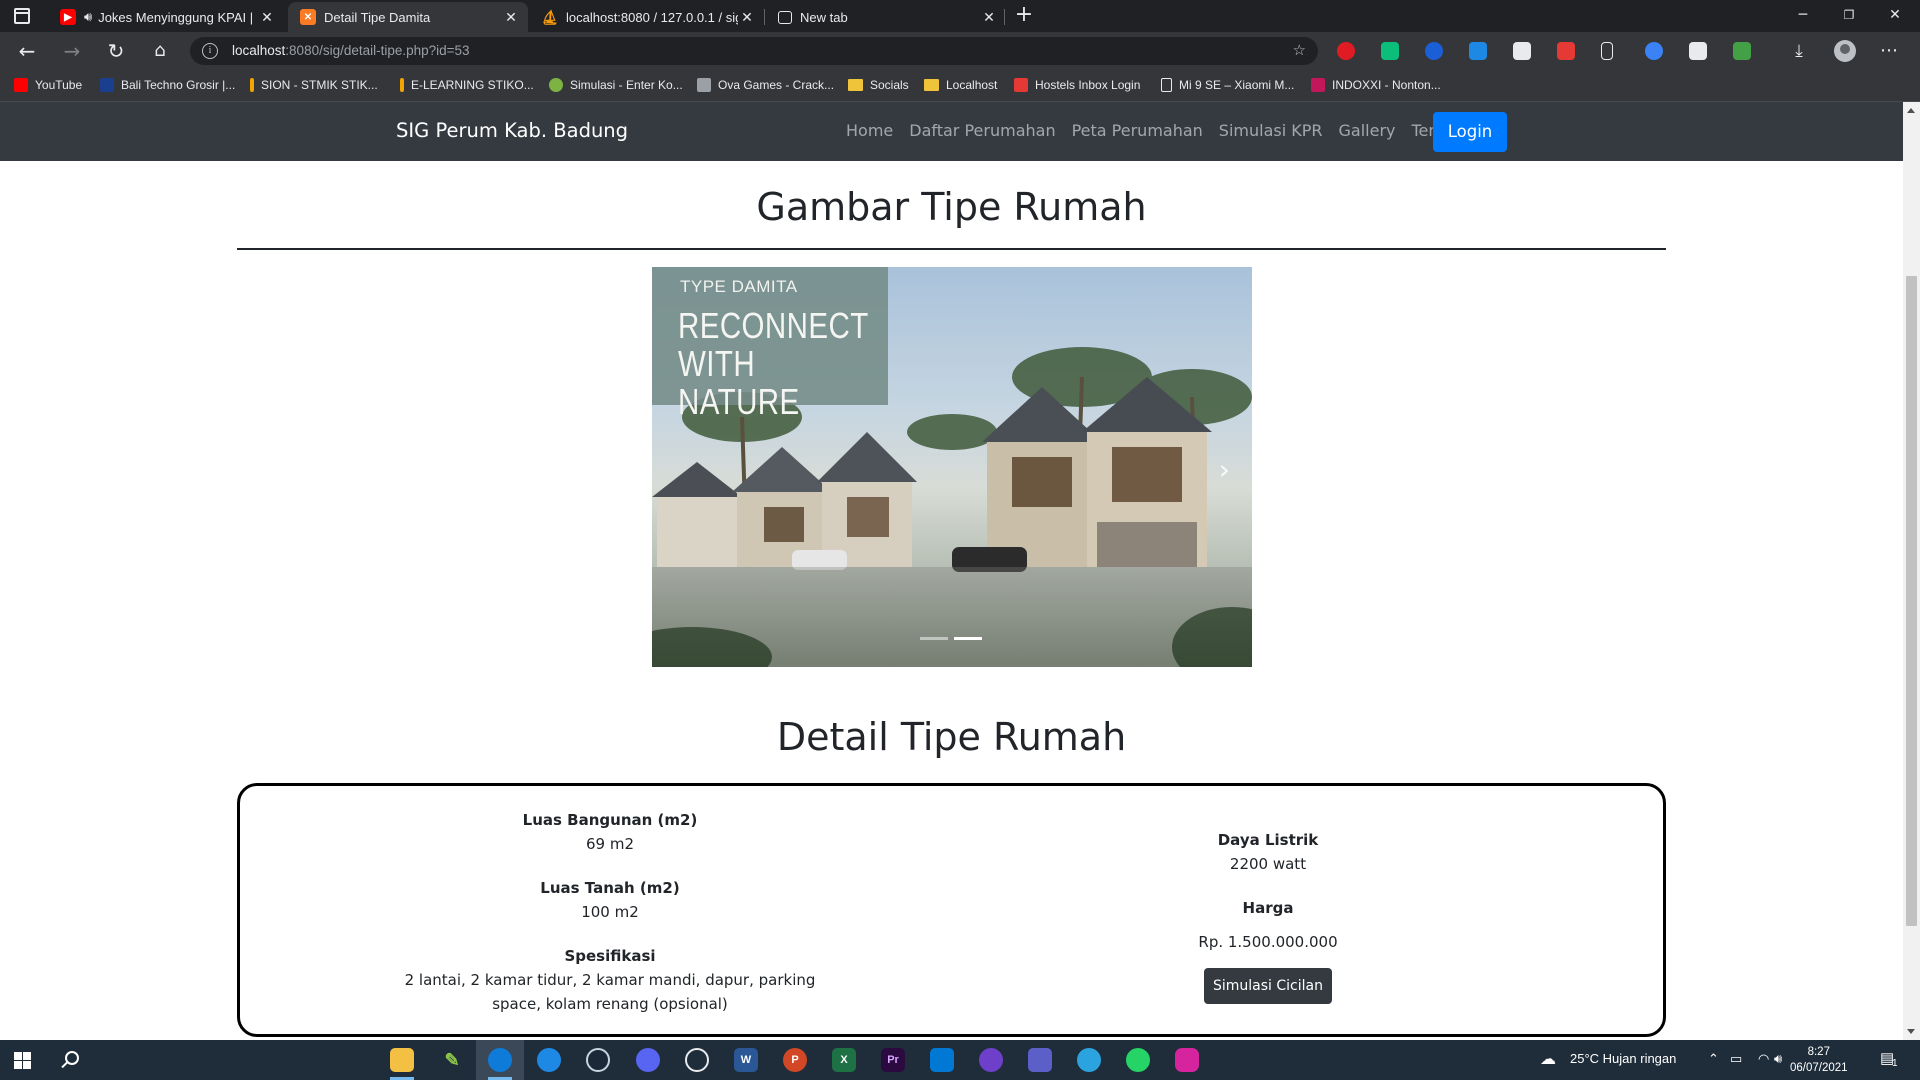  I want to click on bookmark-youtube: YouTube, so click(48, 85).